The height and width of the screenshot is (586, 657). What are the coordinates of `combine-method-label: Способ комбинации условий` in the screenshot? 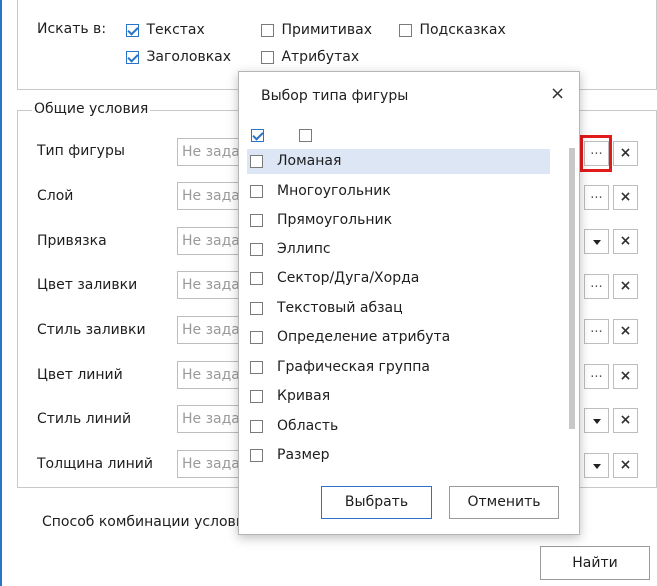 It's located at (140, 522).